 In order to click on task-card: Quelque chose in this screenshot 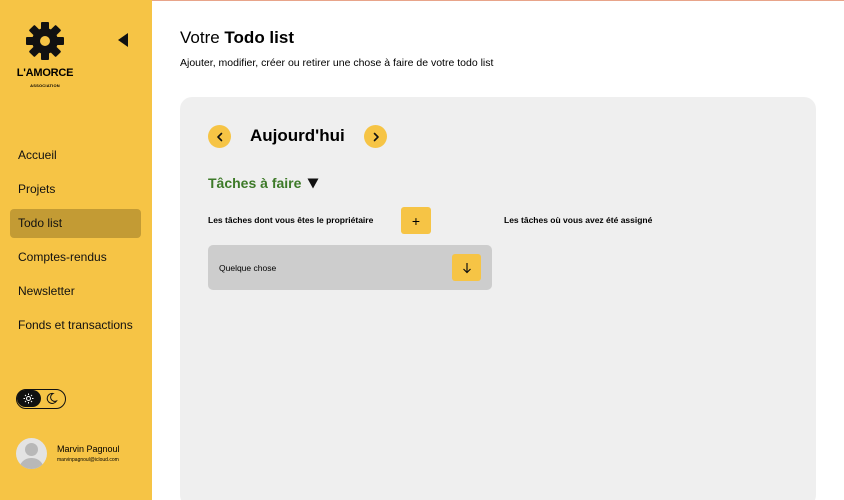, I will do `click(350, 267)`.